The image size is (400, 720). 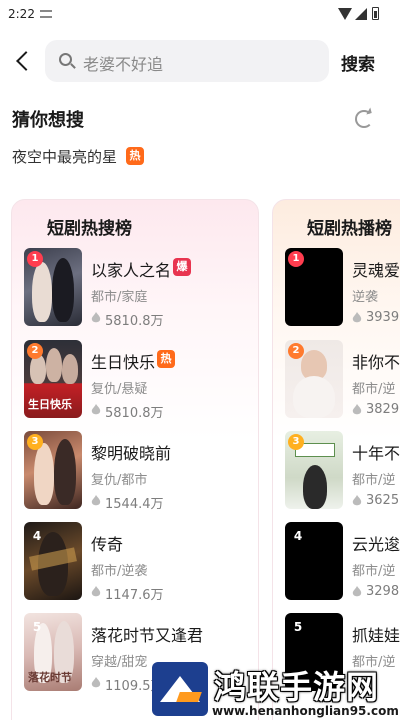 What do you see at coordinates (134, 504) in the screenshot?
I see `drama-heat: 1544.4万` at bounding box center [134, 504].